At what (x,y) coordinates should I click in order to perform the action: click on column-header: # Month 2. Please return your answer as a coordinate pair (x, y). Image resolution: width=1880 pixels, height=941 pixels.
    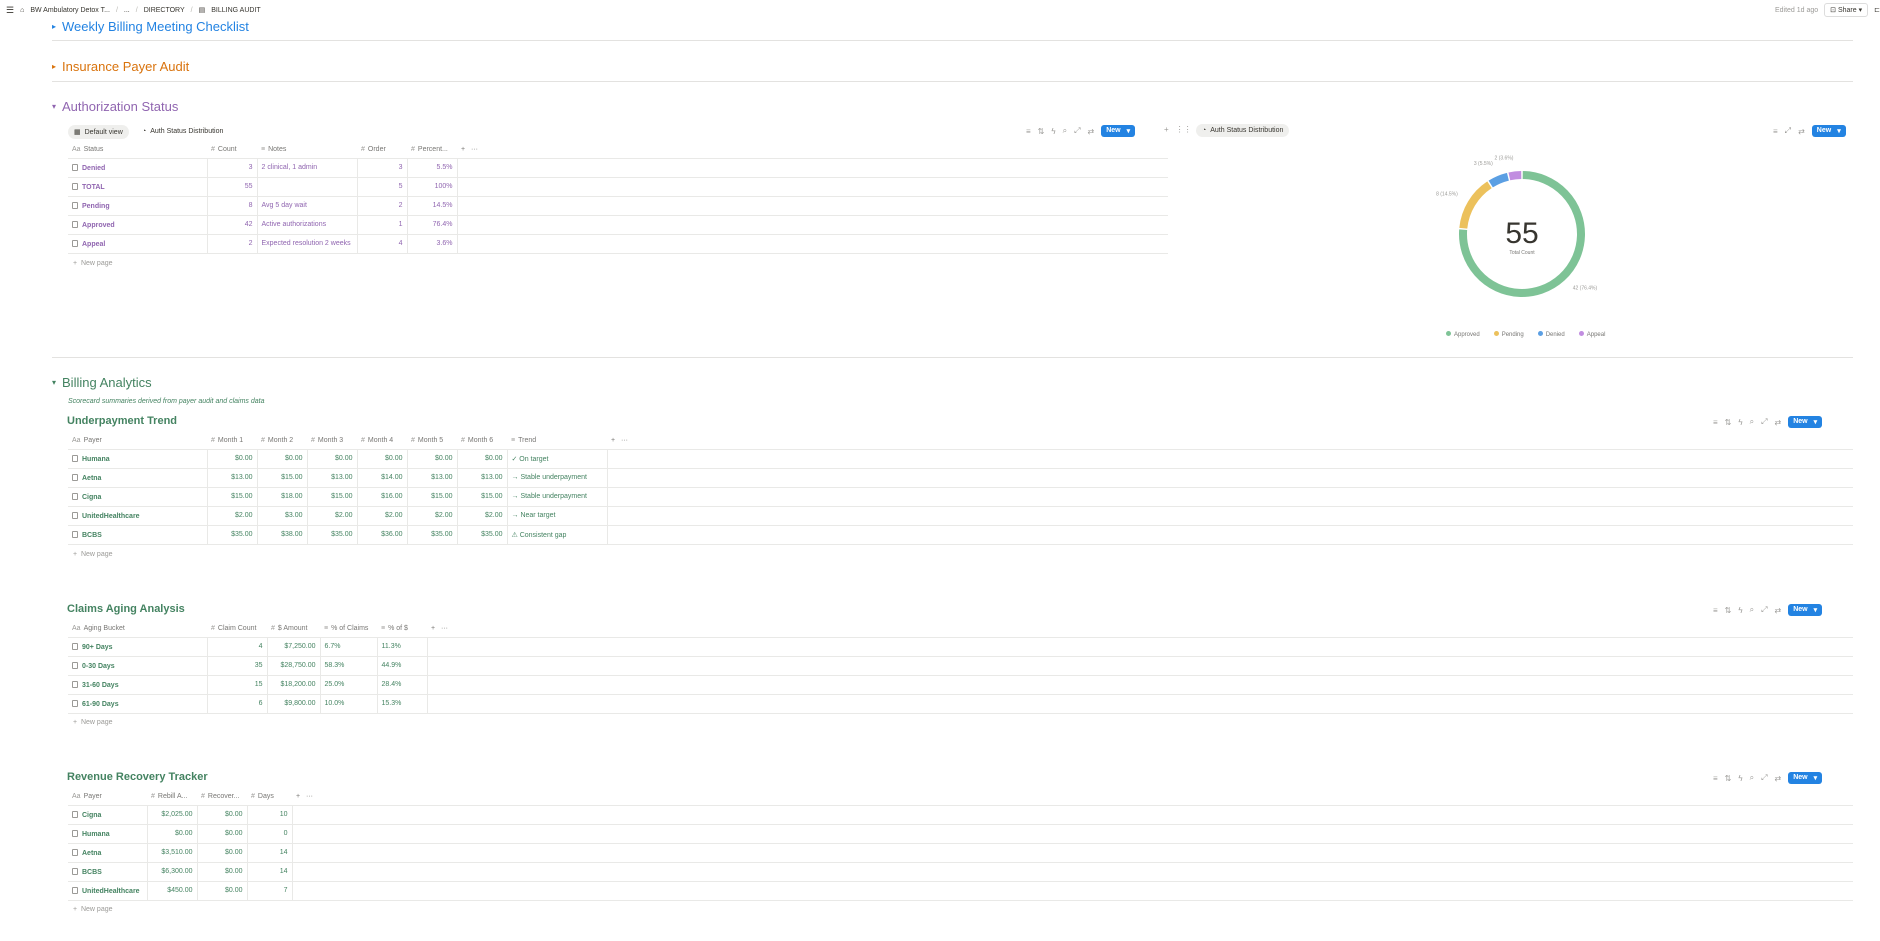
    Looking at the image, I should click on (282, 441).